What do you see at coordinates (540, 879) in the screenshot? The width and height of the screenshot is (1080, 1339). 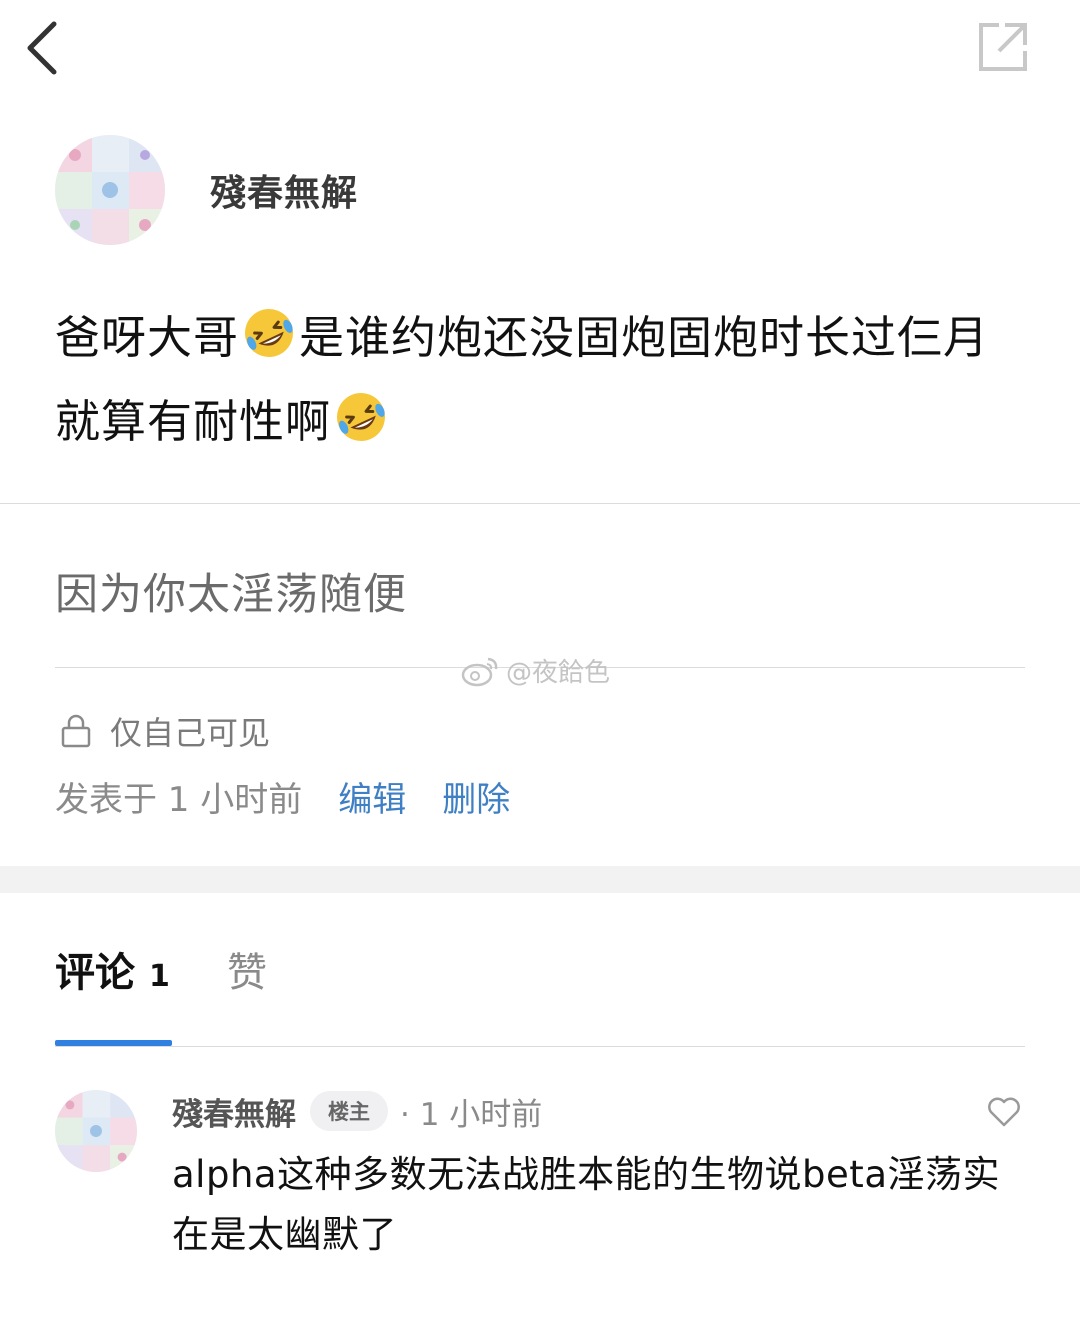 I see `section-separator` at bounding box center [540, 879].